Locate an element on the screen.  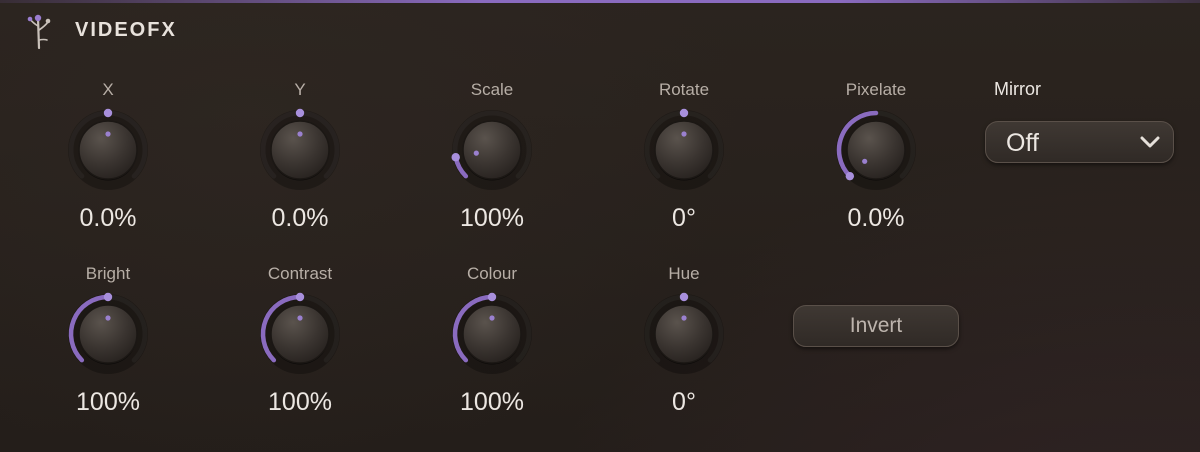
knob-control-pixelate: Pixelate 0.0% is located at coordinates (876, 160).